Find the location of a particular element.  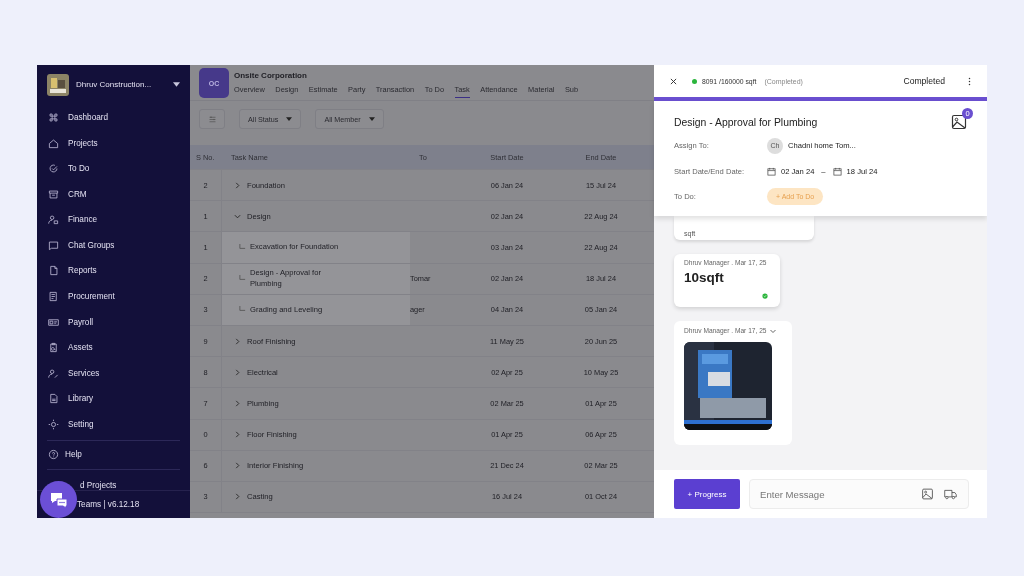

nav-item: Services is located at coordinates (113, 373).